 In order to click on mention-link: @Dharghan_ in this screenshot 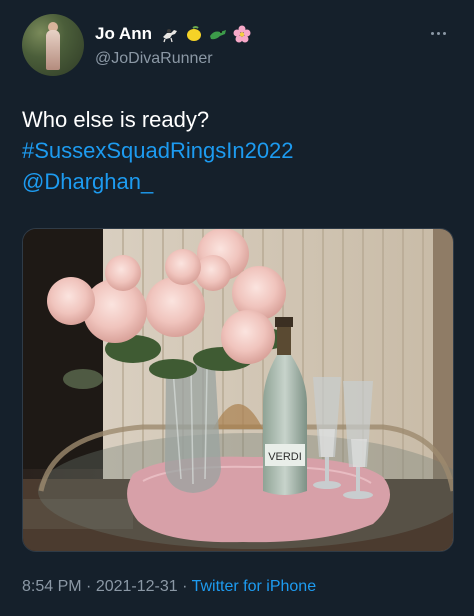, I will do `click(237, 181)`.